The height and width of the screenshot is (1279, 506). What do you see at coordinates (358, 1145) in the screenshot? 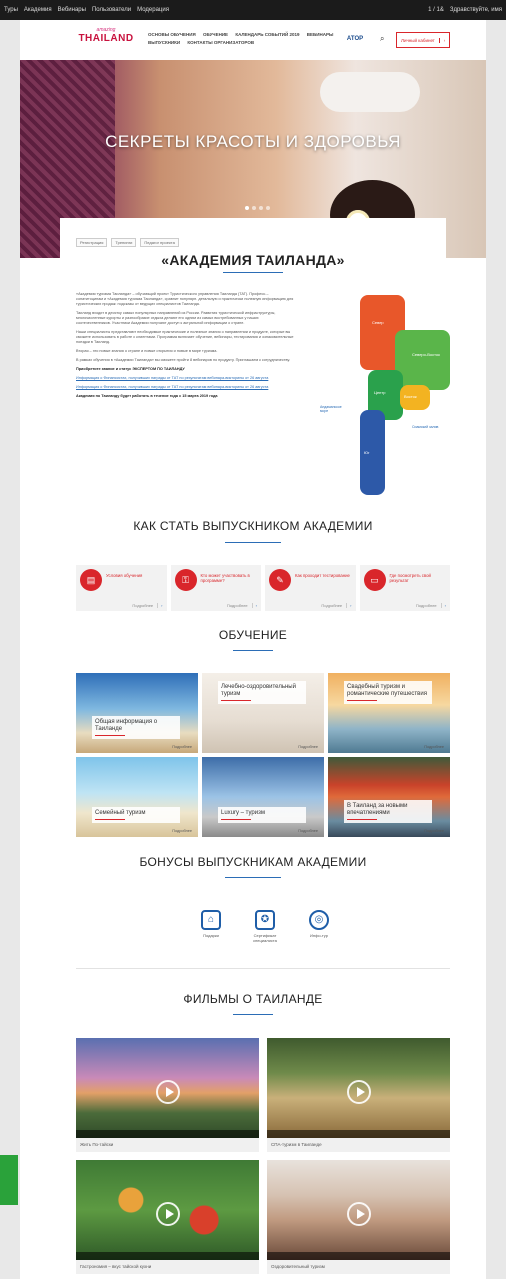
I see `video-caption: СПА-туризм в Таиланде` at bounding box center [358, 1145].